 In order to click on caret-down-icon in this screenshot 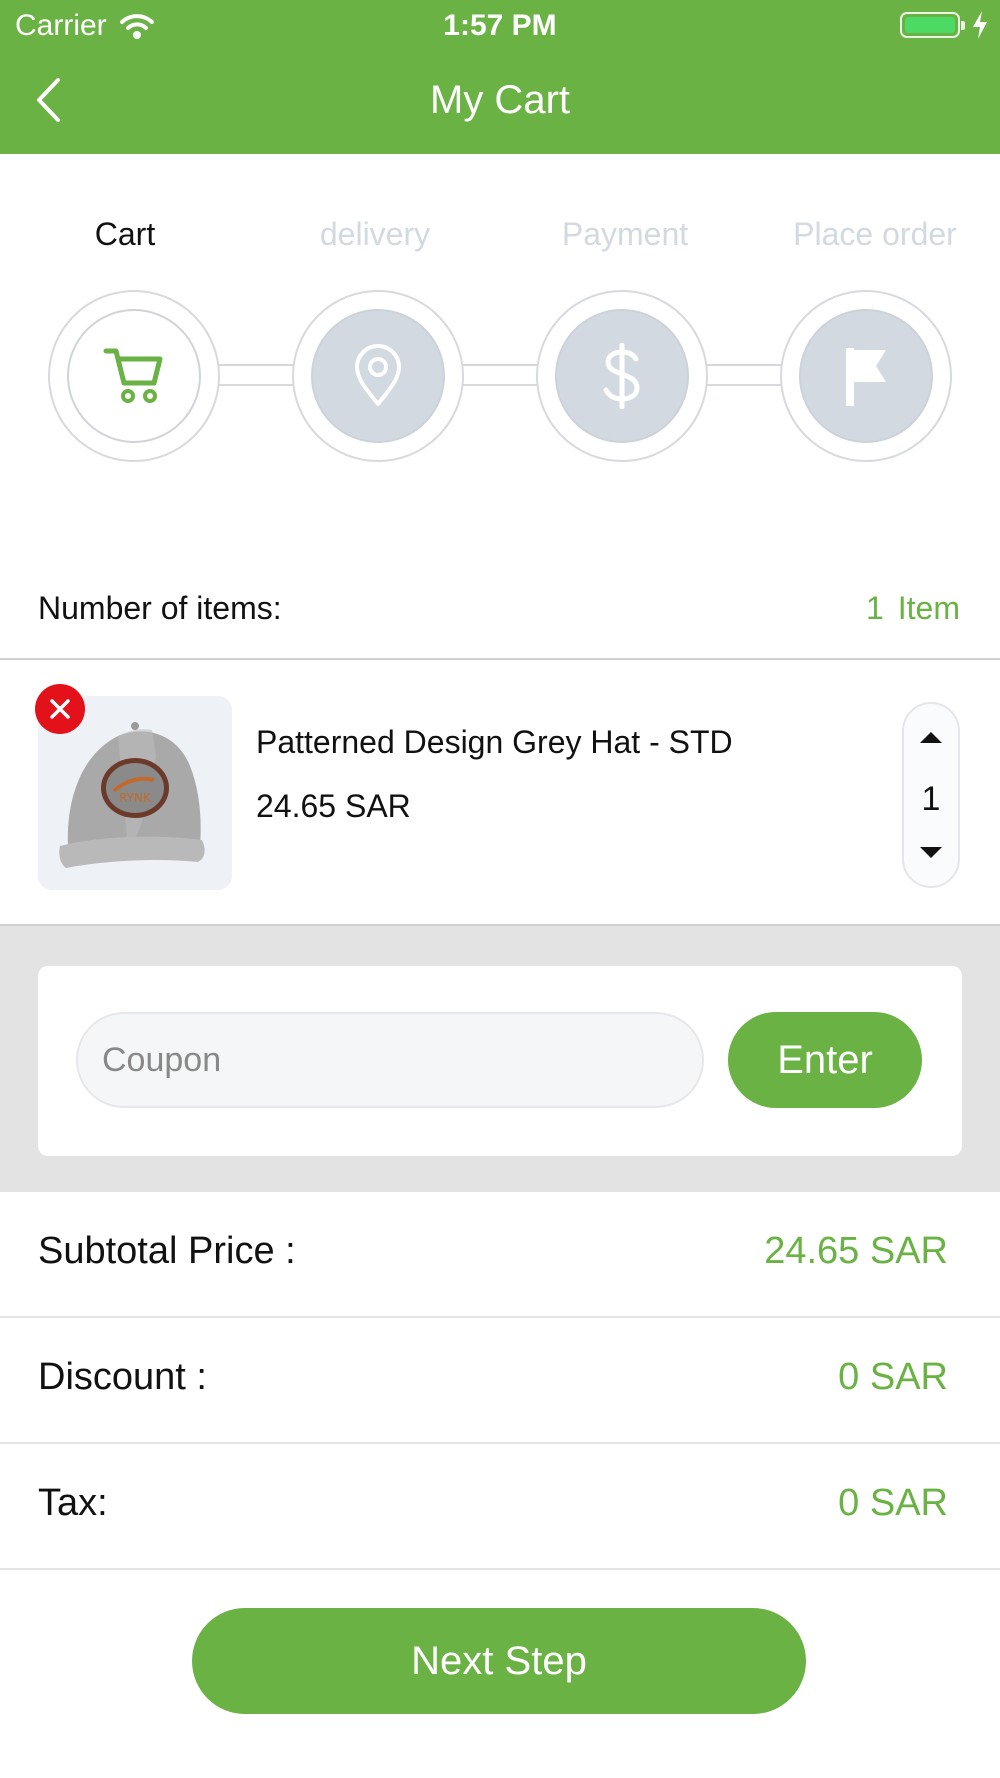, I will do `click(931, 852)`.